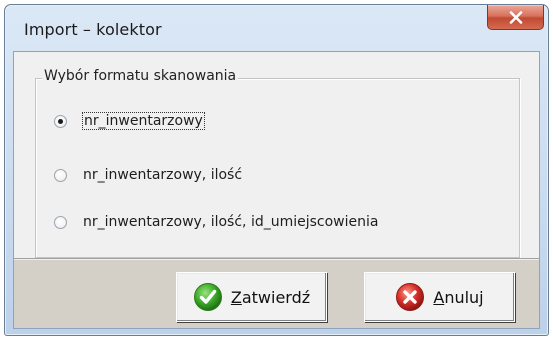  I want to click on radio-option-nr-inwentarzowy-ilosc: nr_inwentarzowy, ilość, so click(148, 175).